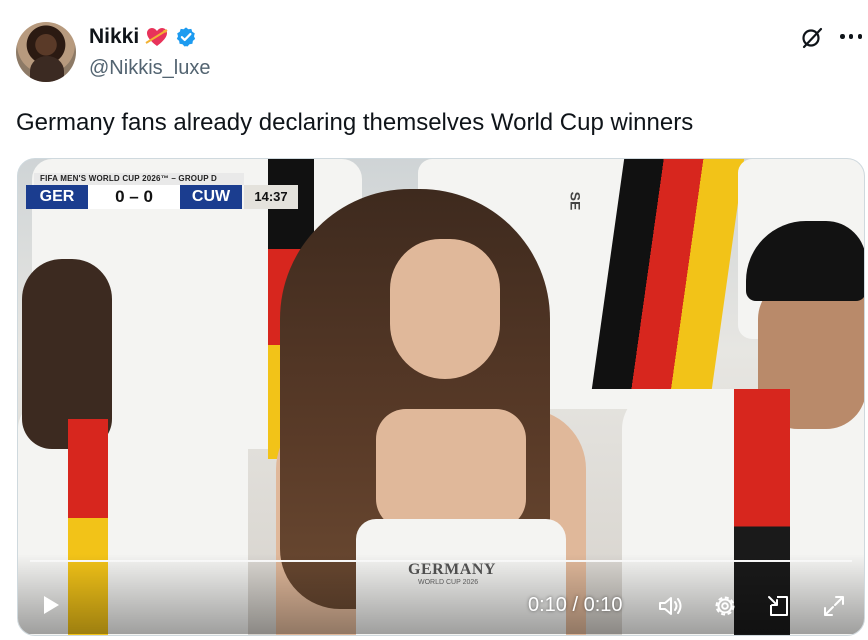  Describe the element at coordinates (57, 197) in the screenshot. I see `scorebug-home: GER` at that location.